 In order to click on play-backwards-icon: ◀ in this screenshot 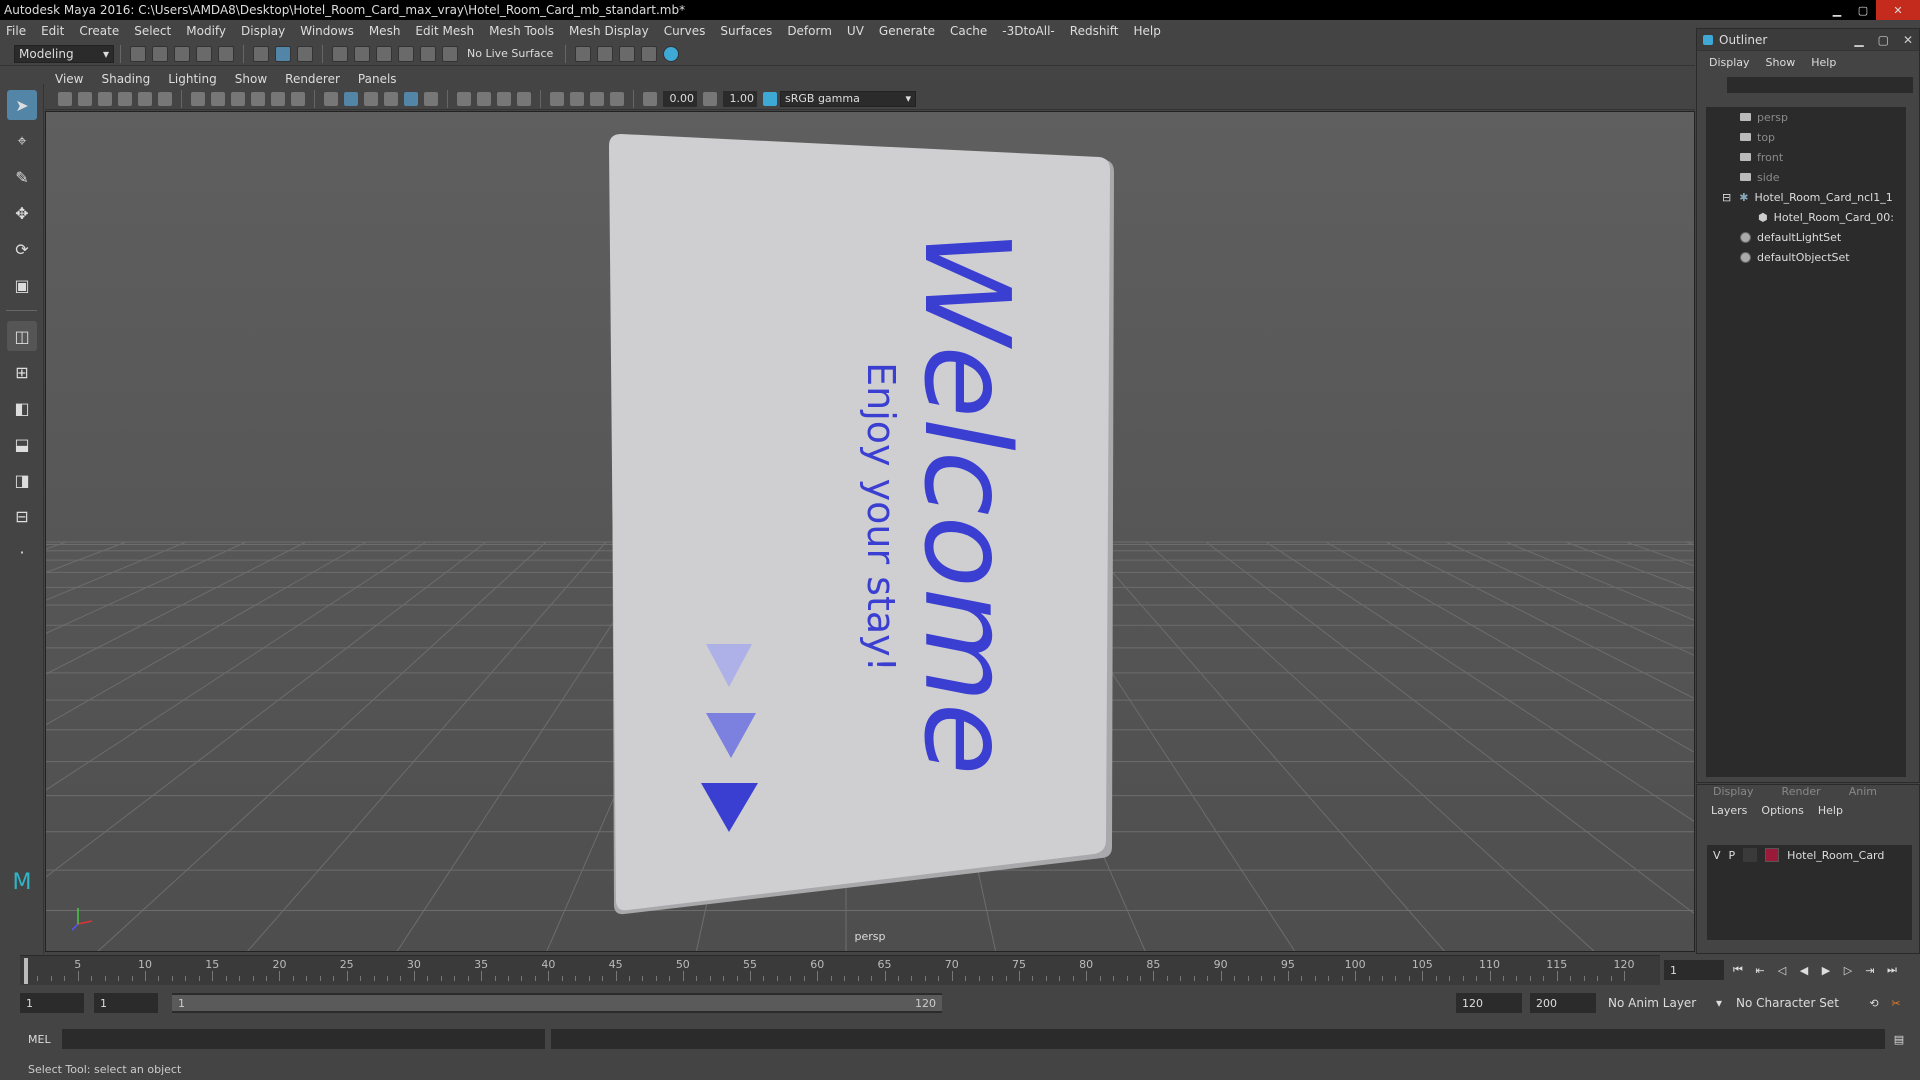, I will do `click(1804, 970)`.